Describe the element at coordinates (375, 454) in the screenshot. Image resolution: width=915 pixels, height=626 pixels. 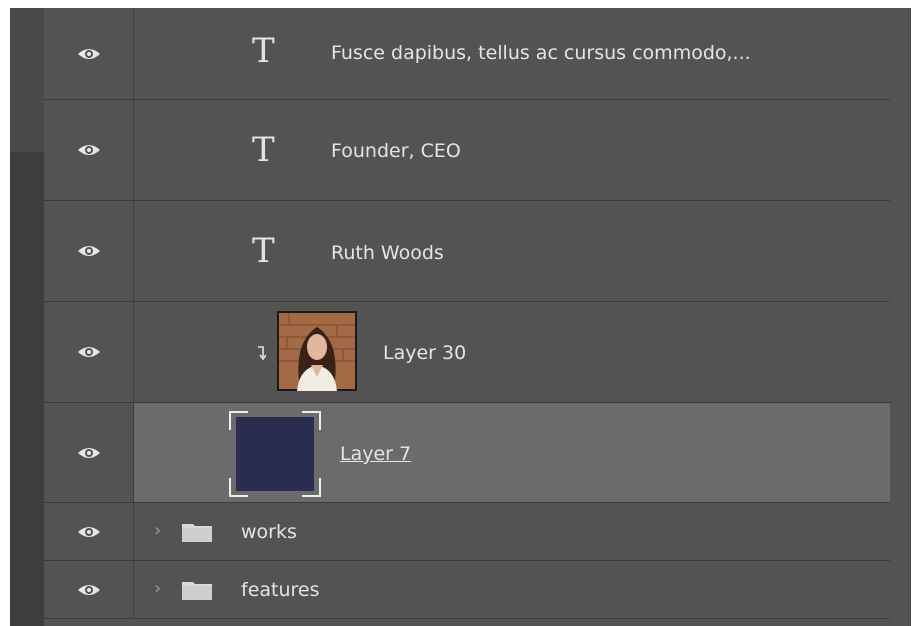
I see `layer-name: Layer 7` at that location.